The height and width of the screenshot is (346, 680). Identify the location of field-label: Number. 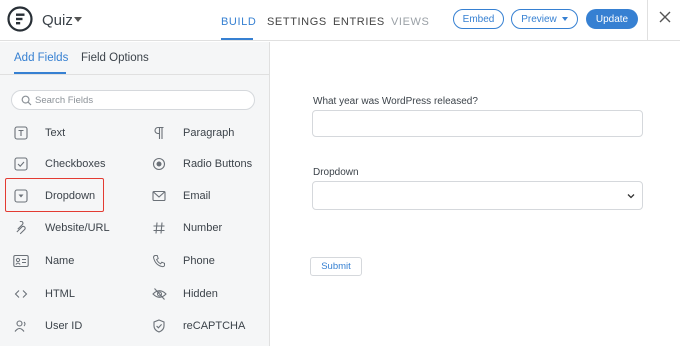
(203, 228).